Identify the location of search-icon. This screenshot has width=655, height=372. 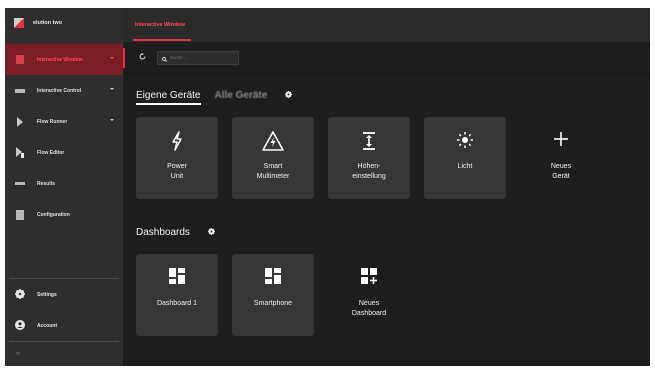
(165, 58).